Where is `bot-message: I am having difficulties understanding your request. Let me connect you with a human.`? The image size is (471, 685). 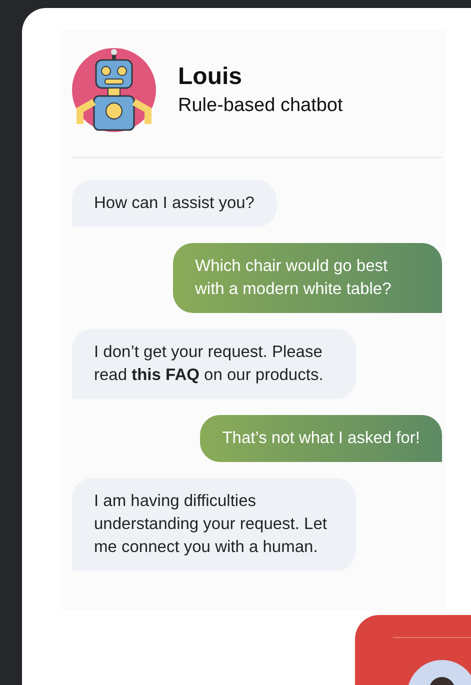 bot-message: I am having difficulties understanding your request. Let me connect you with a human. is located at coordinates (214, 524).